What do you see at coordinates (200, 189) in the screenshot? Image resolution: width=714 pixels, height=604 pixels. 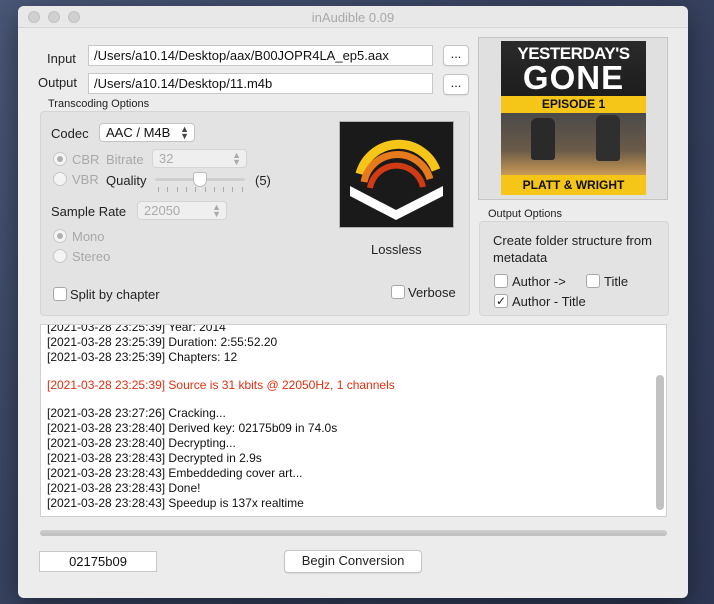 I see `quality-slider-ticks` at bounding box center [200, 189].